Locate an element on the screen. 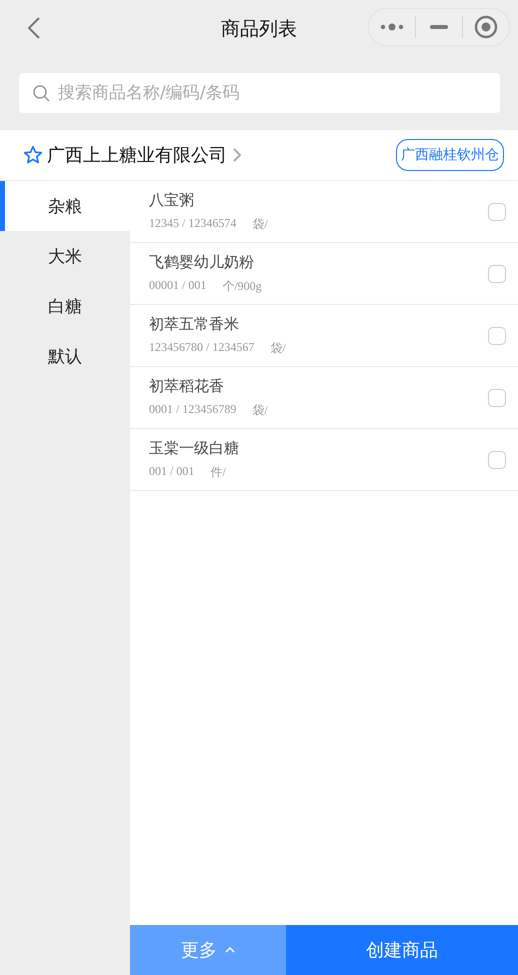  product-codes: 0001 / 123456789 is located at coordinates (192, 410).